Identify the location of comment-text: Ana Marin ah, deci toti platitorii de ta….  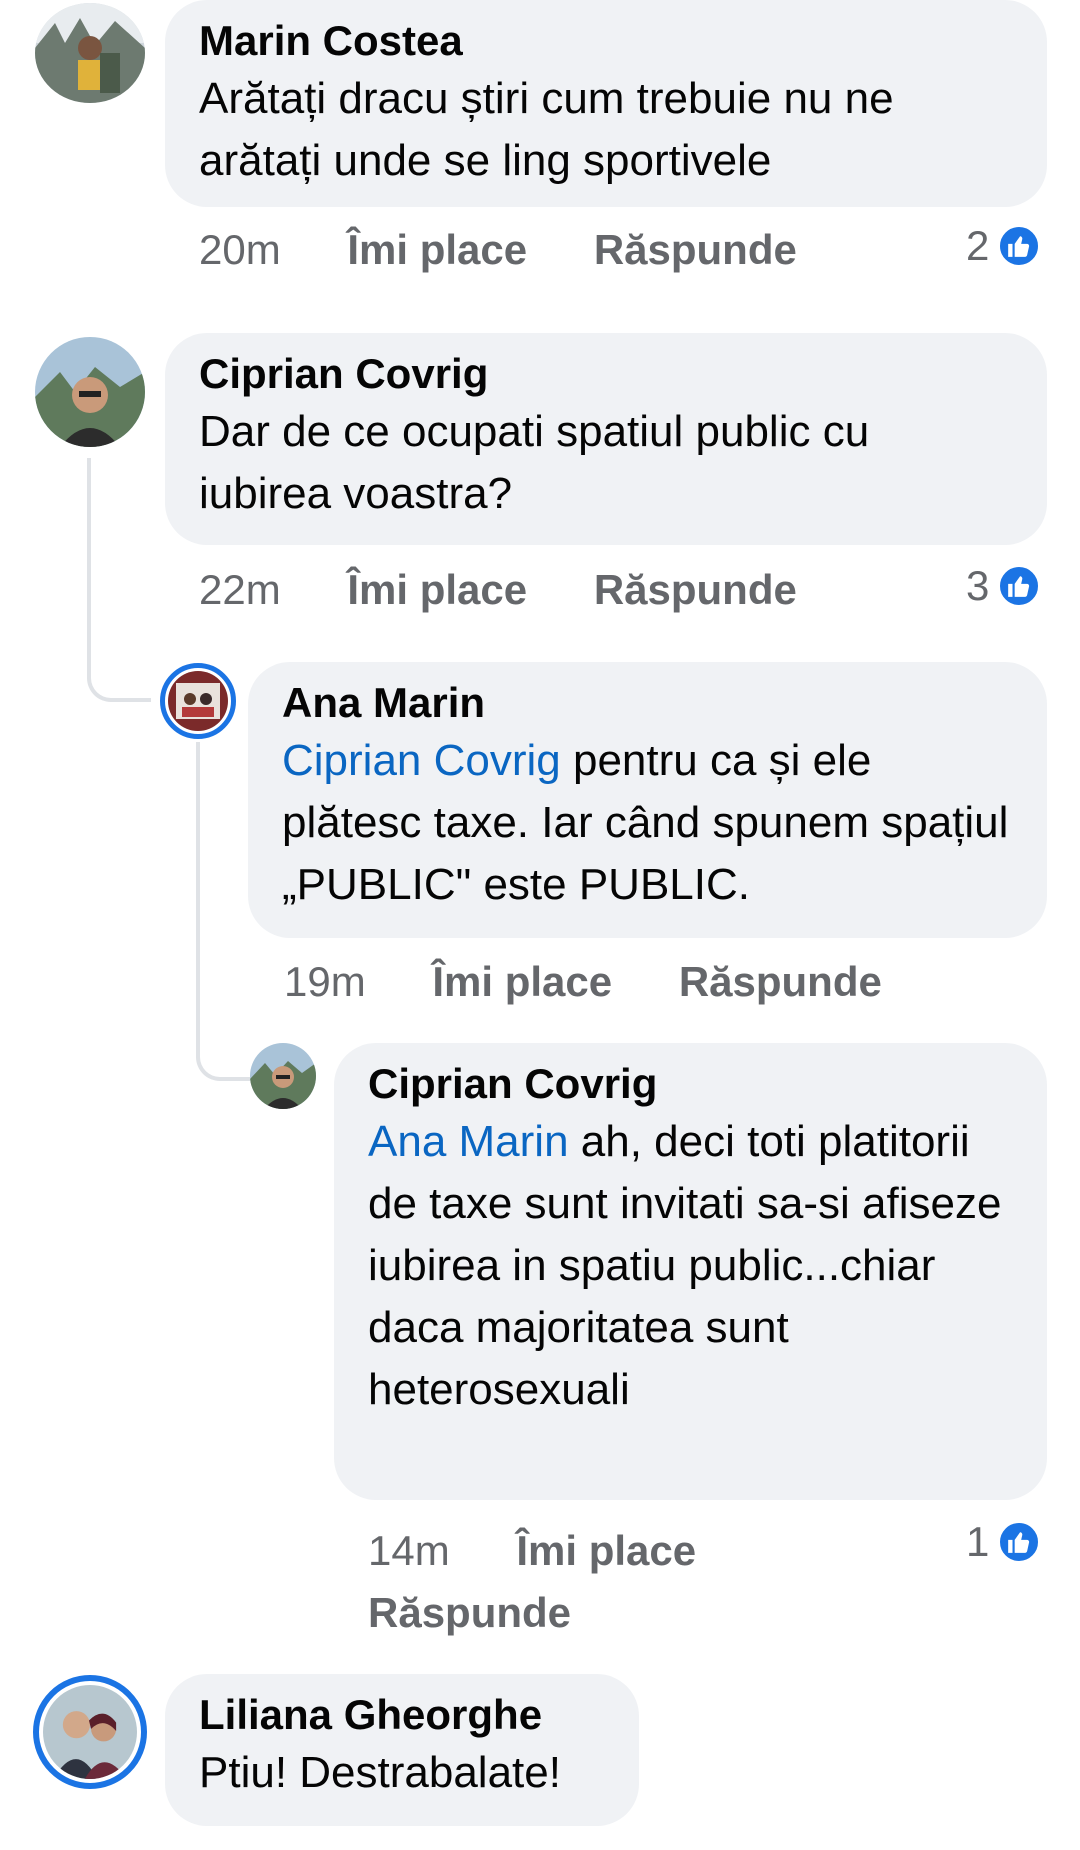
(690, 1266).